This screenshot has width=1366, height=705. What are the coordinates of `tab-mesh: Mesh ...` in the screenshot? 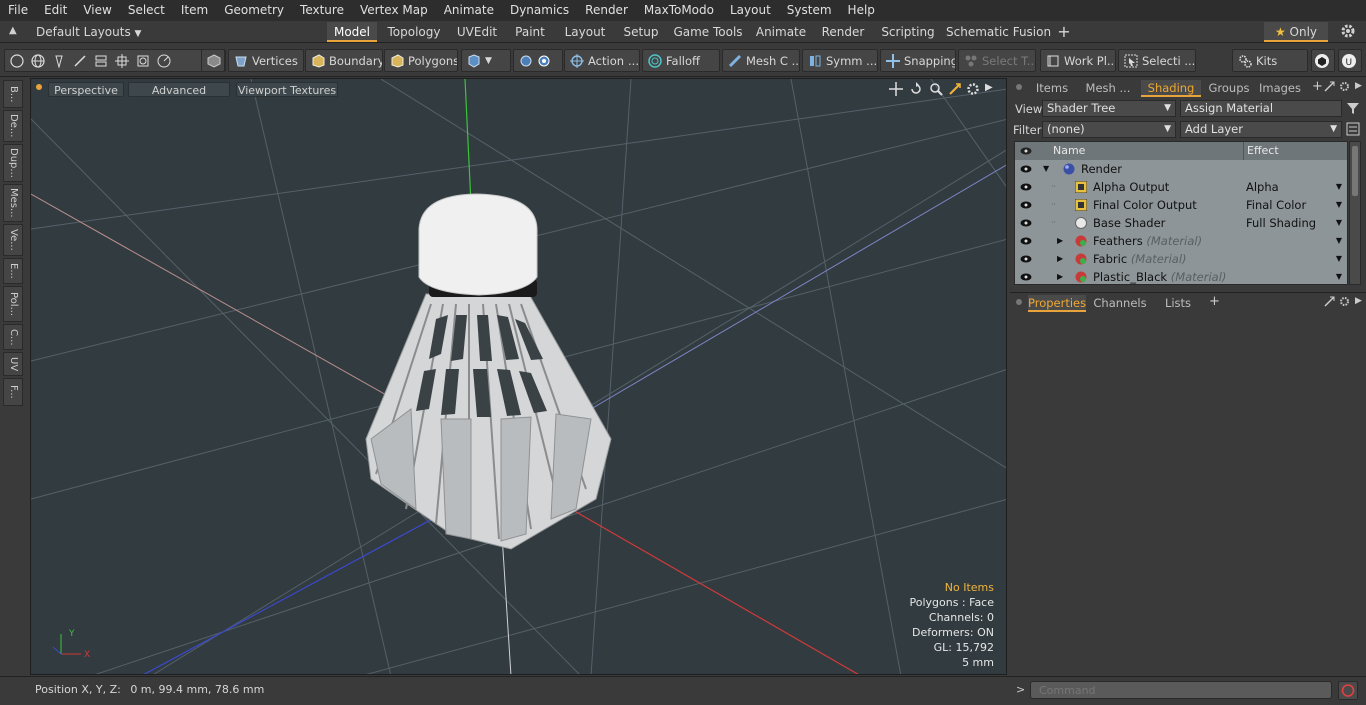 It's located at (1108, 88).